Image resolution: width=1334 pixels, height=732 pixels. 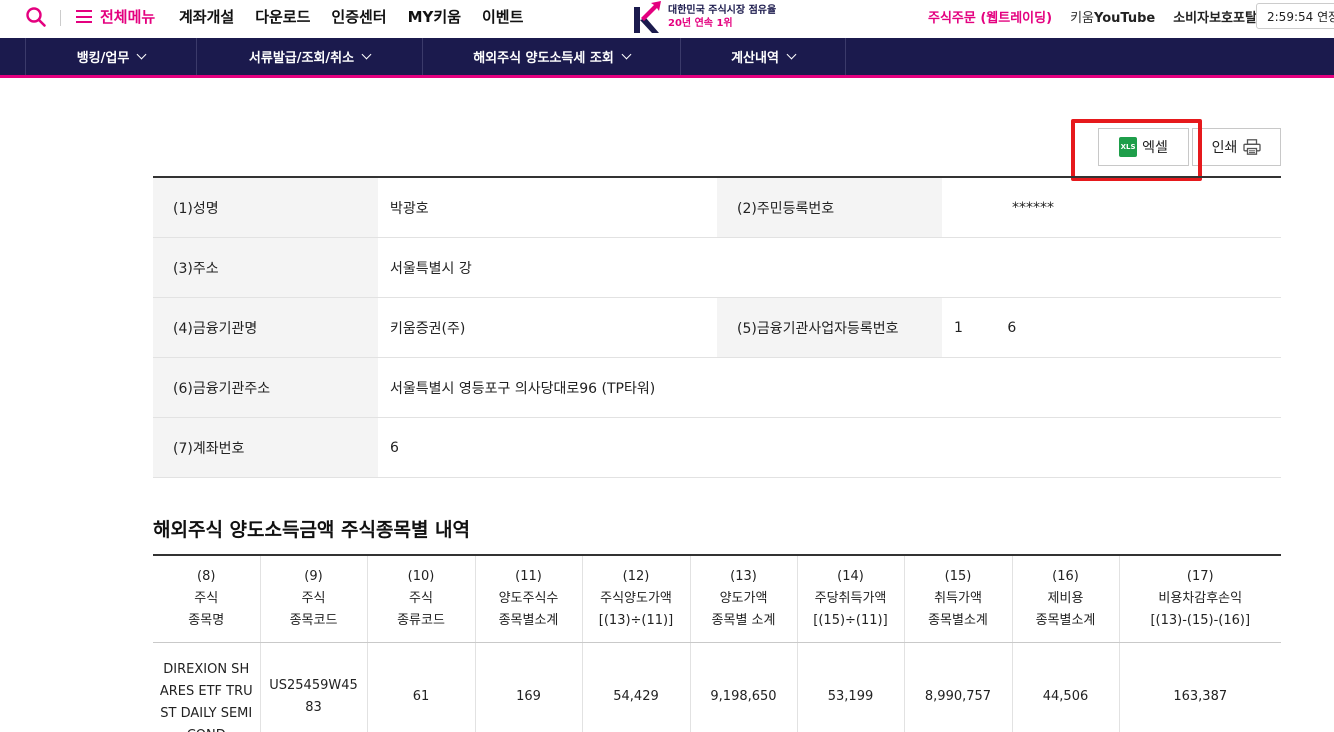 I want to click on kiwoom-logo: 대한민국 주식시장 점유율 20년 연속 1위, so click(x=704, y=17).